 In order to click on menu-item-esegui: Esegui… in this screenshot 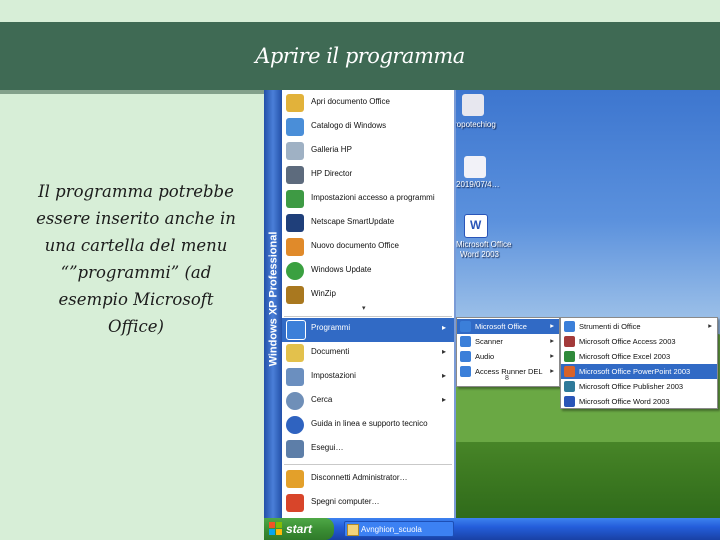, I will do `click(368, 450)`.